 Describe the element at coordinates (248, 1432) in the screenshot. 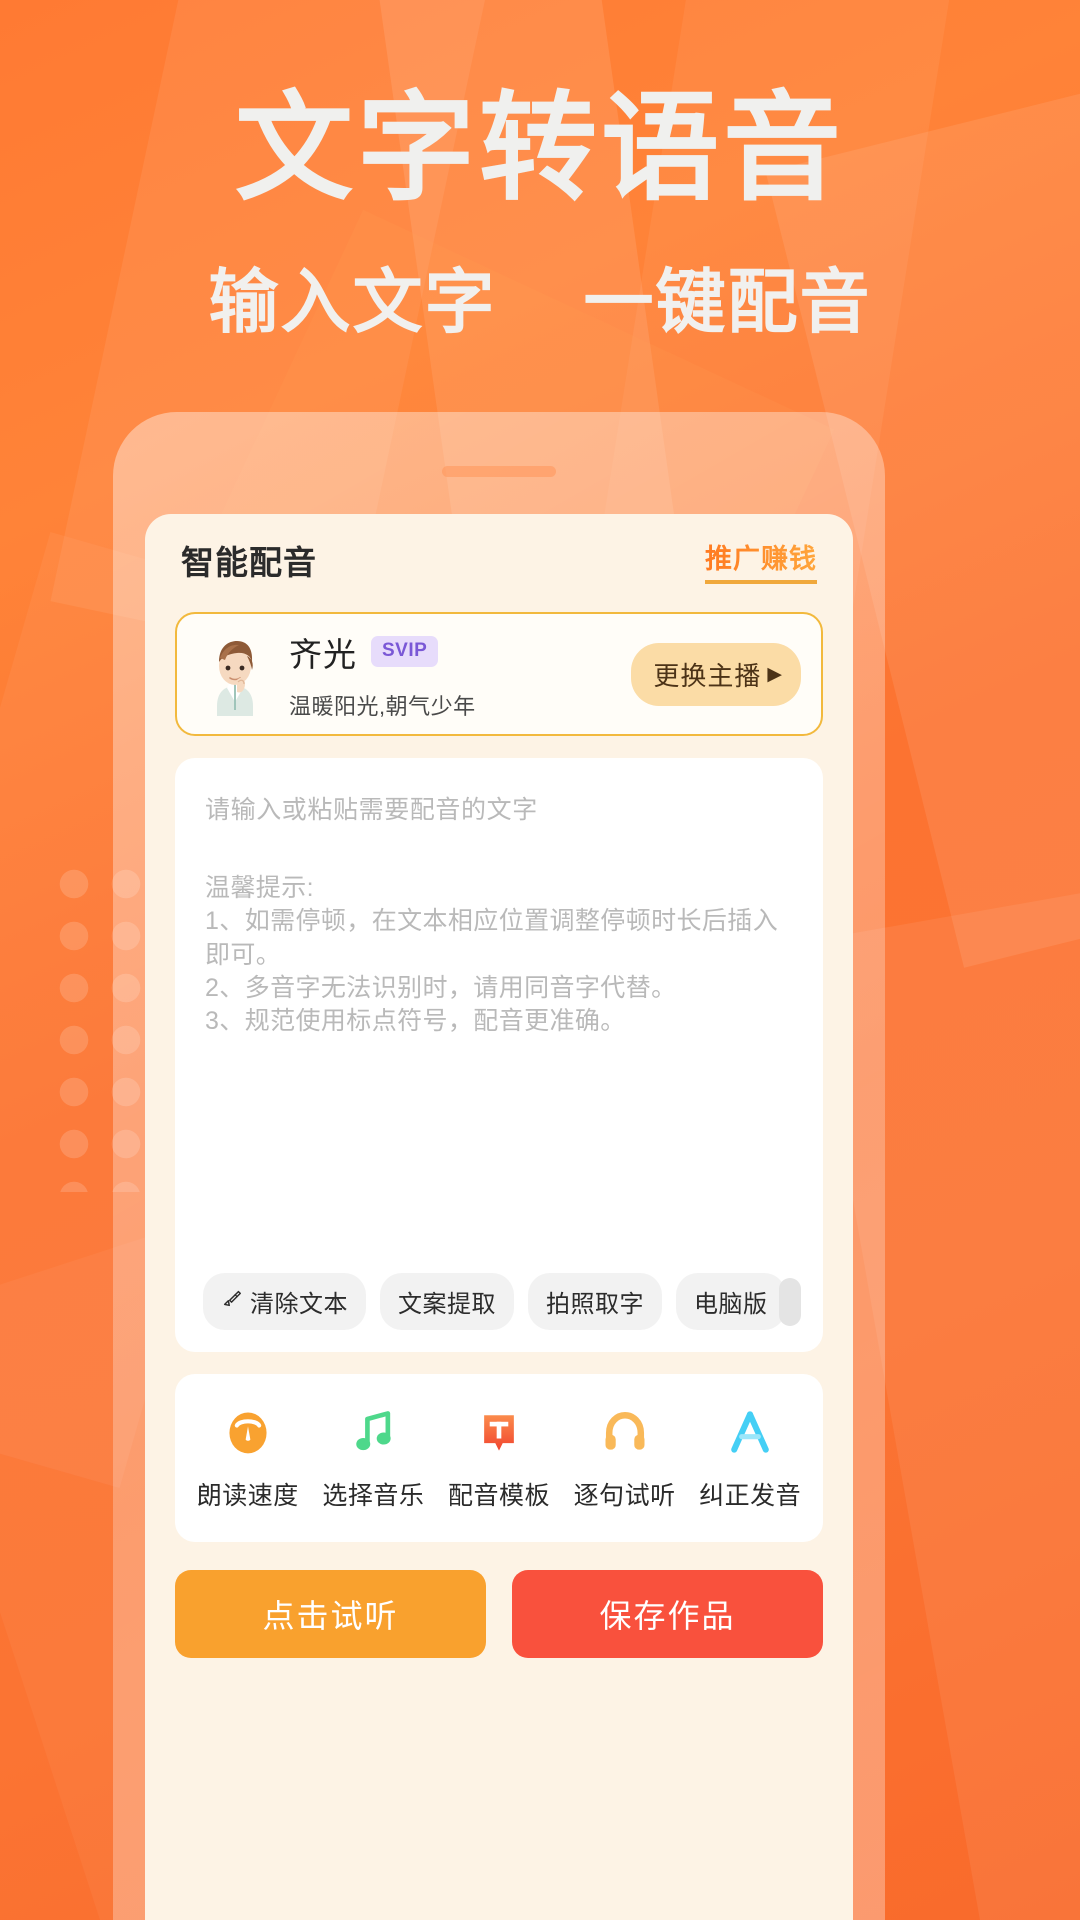

I see `speed-gauge-icon` at that location.